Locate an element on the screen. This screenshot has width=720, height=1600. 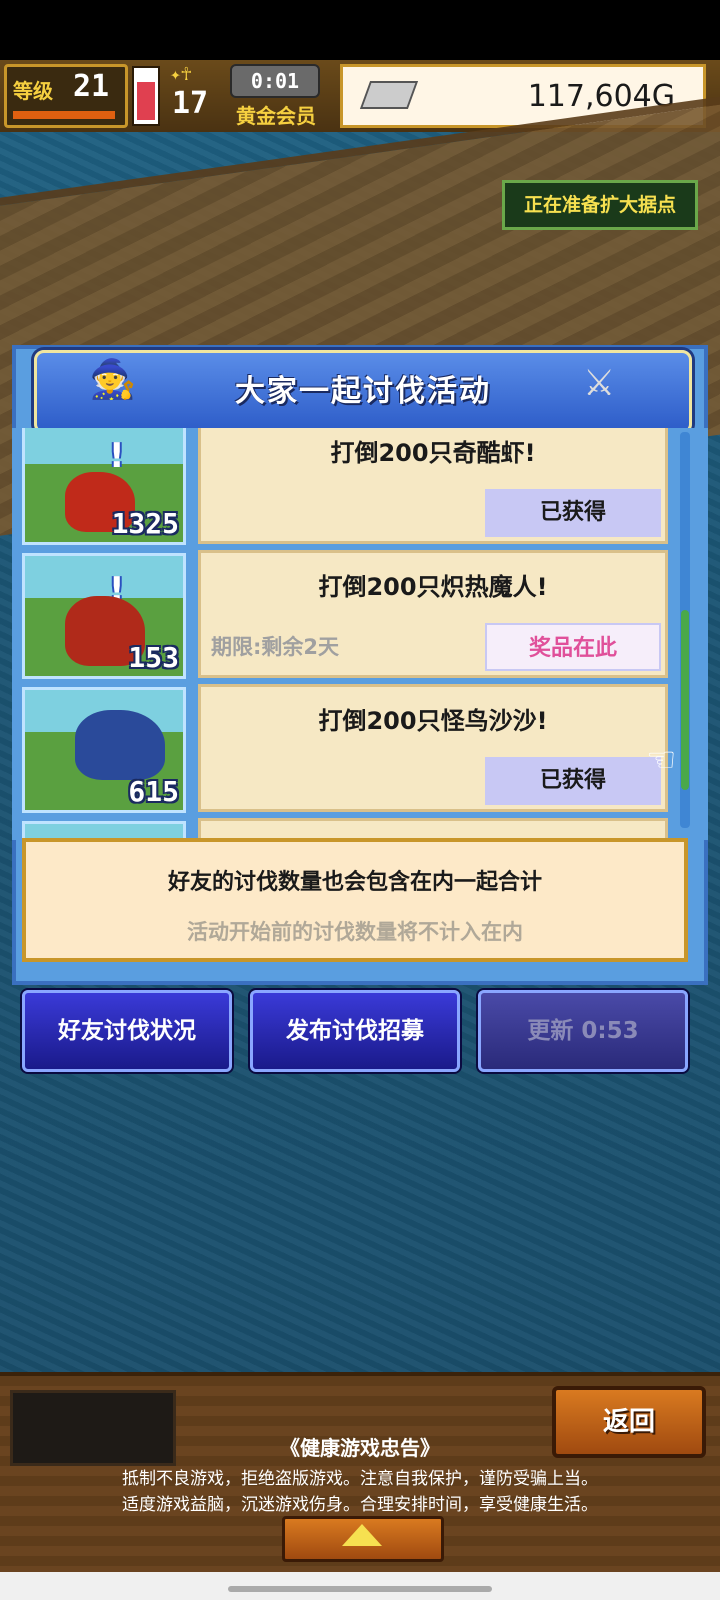
prize-button: 奖品在此 is located at coordinates (573, 647).